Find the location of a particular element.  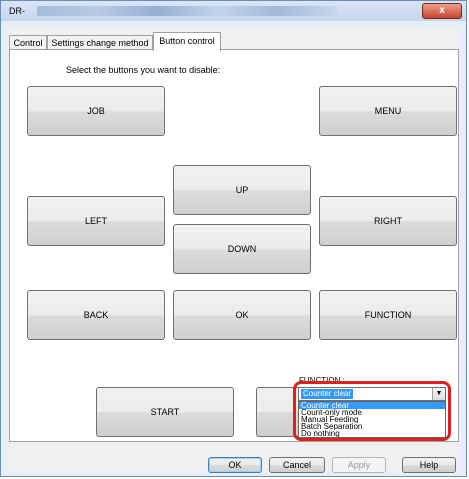

title-bar: DR- x is located at coordinates (233, 11).